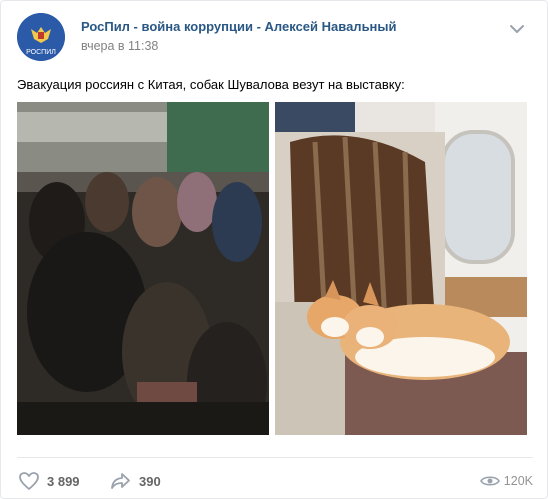 The width and height of the screenshot is (548, 499). Describe the element at coordinates (275, 481) in the screenshot. I see `post-footer: 3 899 390 120K` at that location.